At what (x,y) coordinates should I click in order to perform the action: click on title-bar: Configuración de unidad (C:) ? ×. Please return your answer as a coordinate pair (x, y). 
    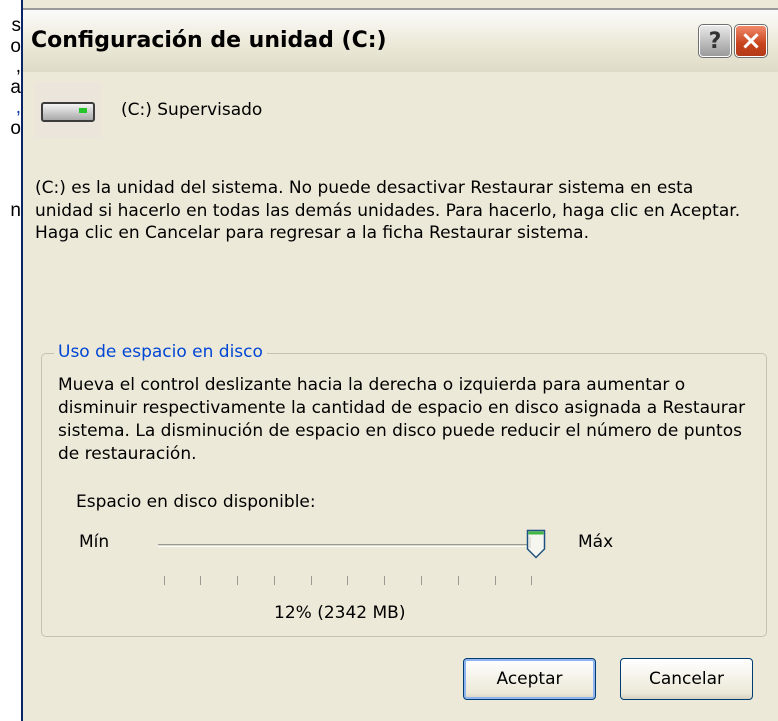
    Looking at the image, I should click on (400, 40).